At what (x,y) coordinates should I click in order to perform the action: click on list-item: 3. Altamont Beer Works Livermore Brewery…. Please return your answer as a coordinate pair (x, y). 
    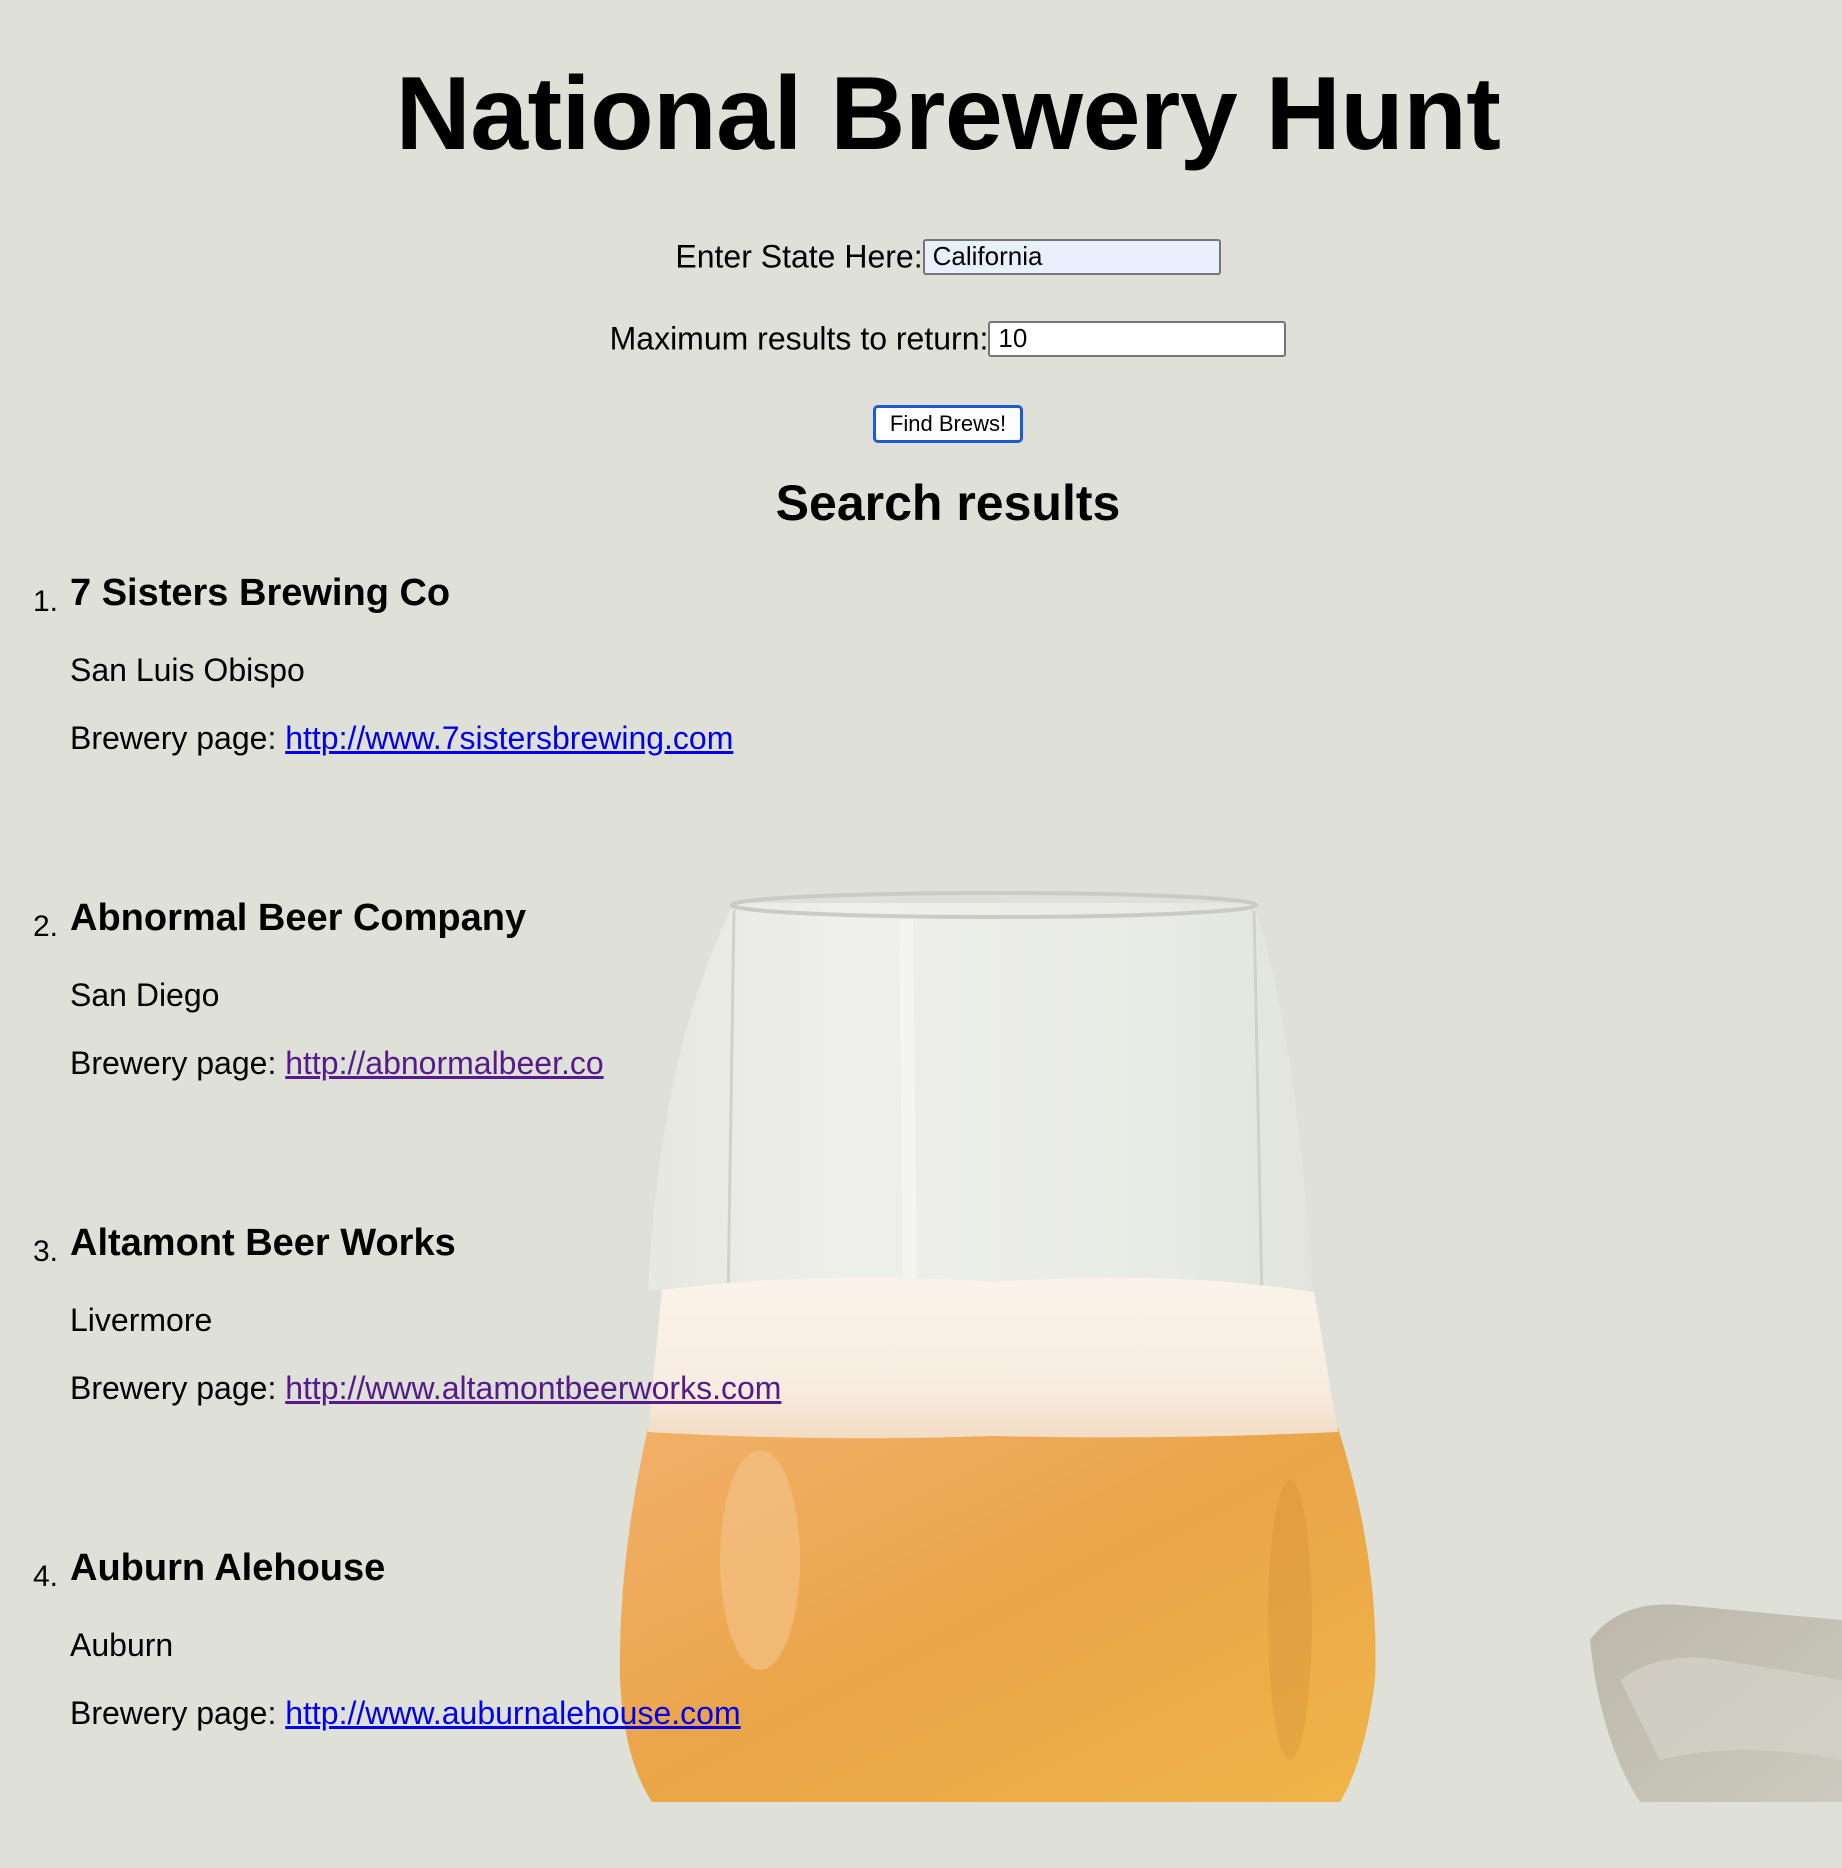
    Looking at the image, I should click on (450, 1380).